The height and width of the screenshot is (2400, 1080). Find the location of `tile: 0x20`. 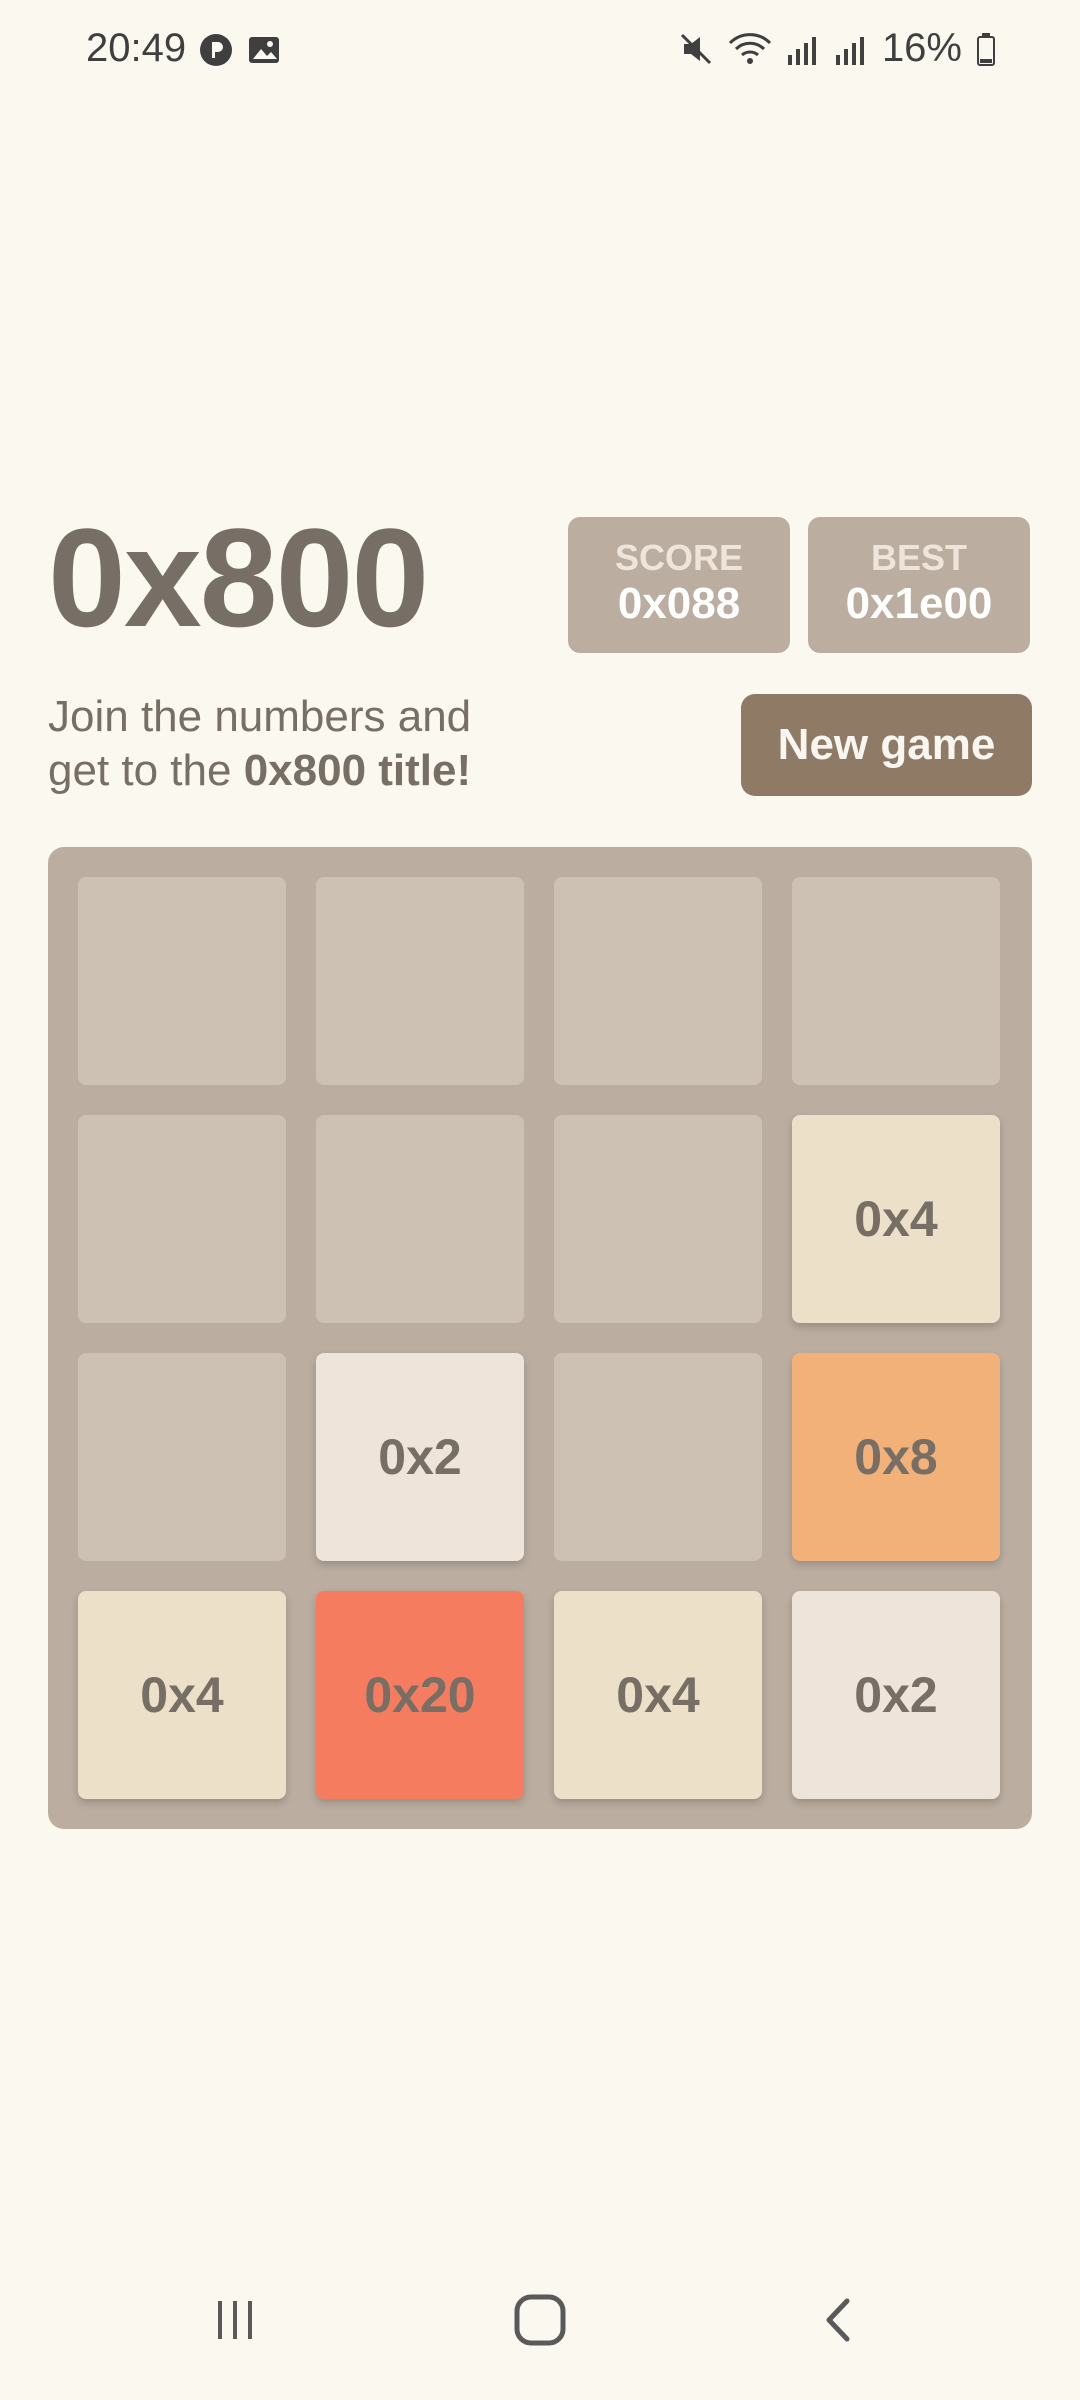

tile: 0x20 is located at coordinates (420, 1695).